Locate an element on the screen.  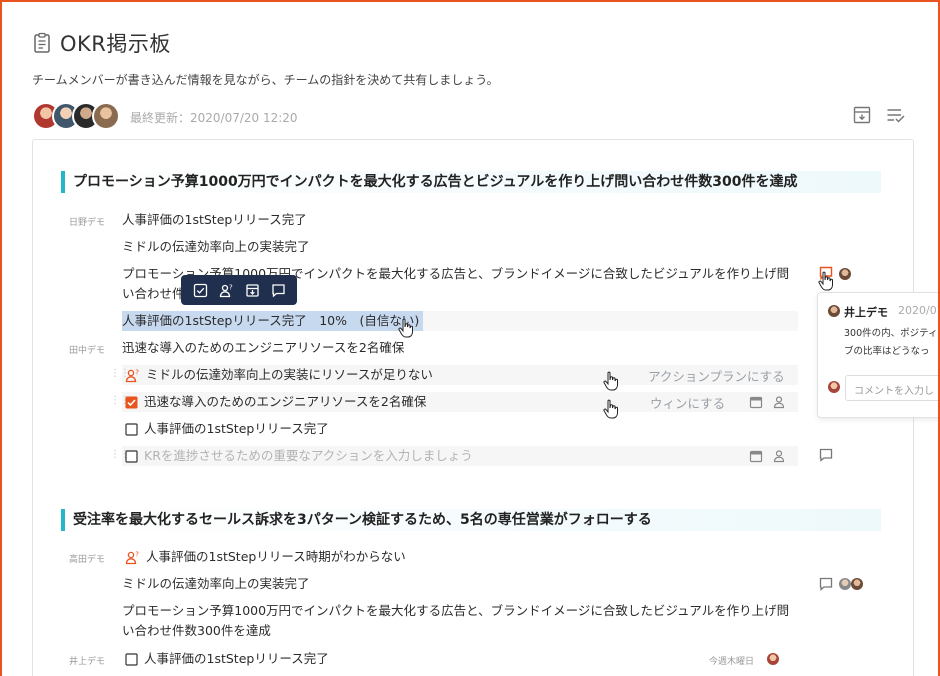
action-plan-text: ミドルの伝達効率向上の実装にリソースが足りない is located at coordinates (289, 374).